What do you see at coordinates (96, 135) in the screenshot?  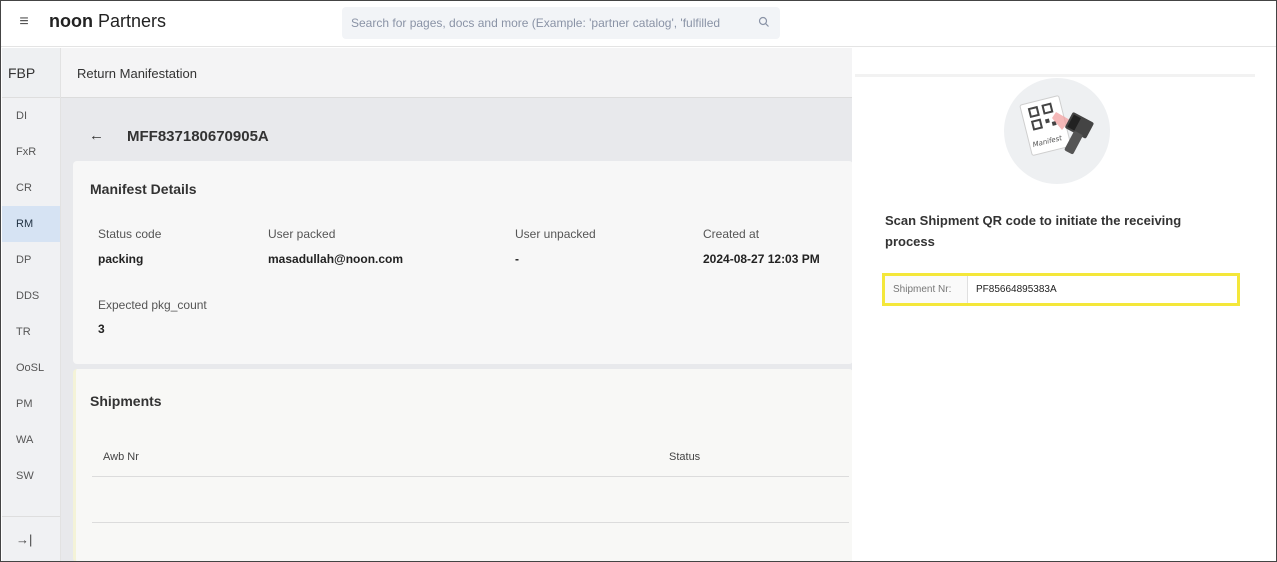 I see `back-arrow-icon: ←` at bounding box center [96, 135].